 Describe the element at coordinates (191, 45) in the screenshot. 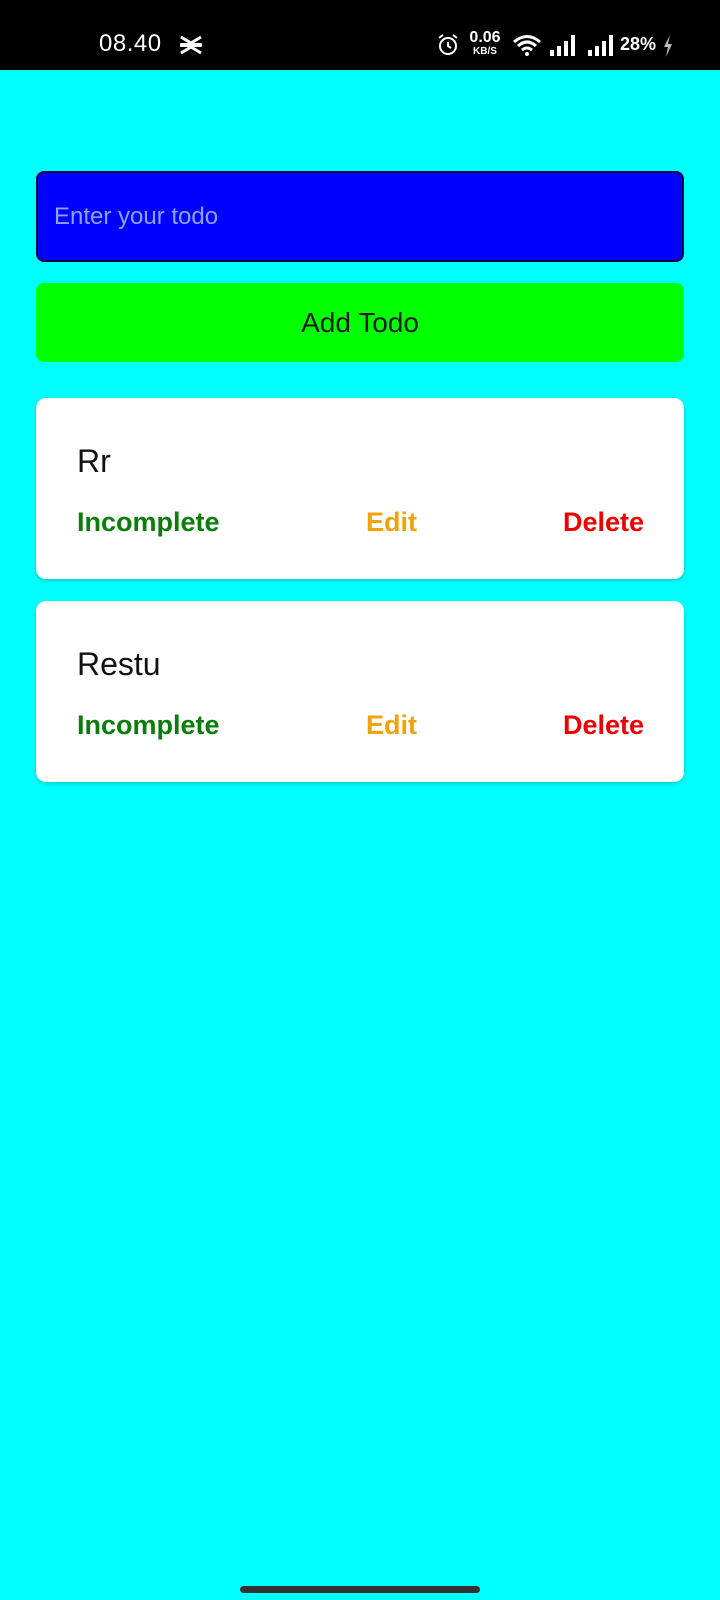

I see `capcut-icon` at that location.